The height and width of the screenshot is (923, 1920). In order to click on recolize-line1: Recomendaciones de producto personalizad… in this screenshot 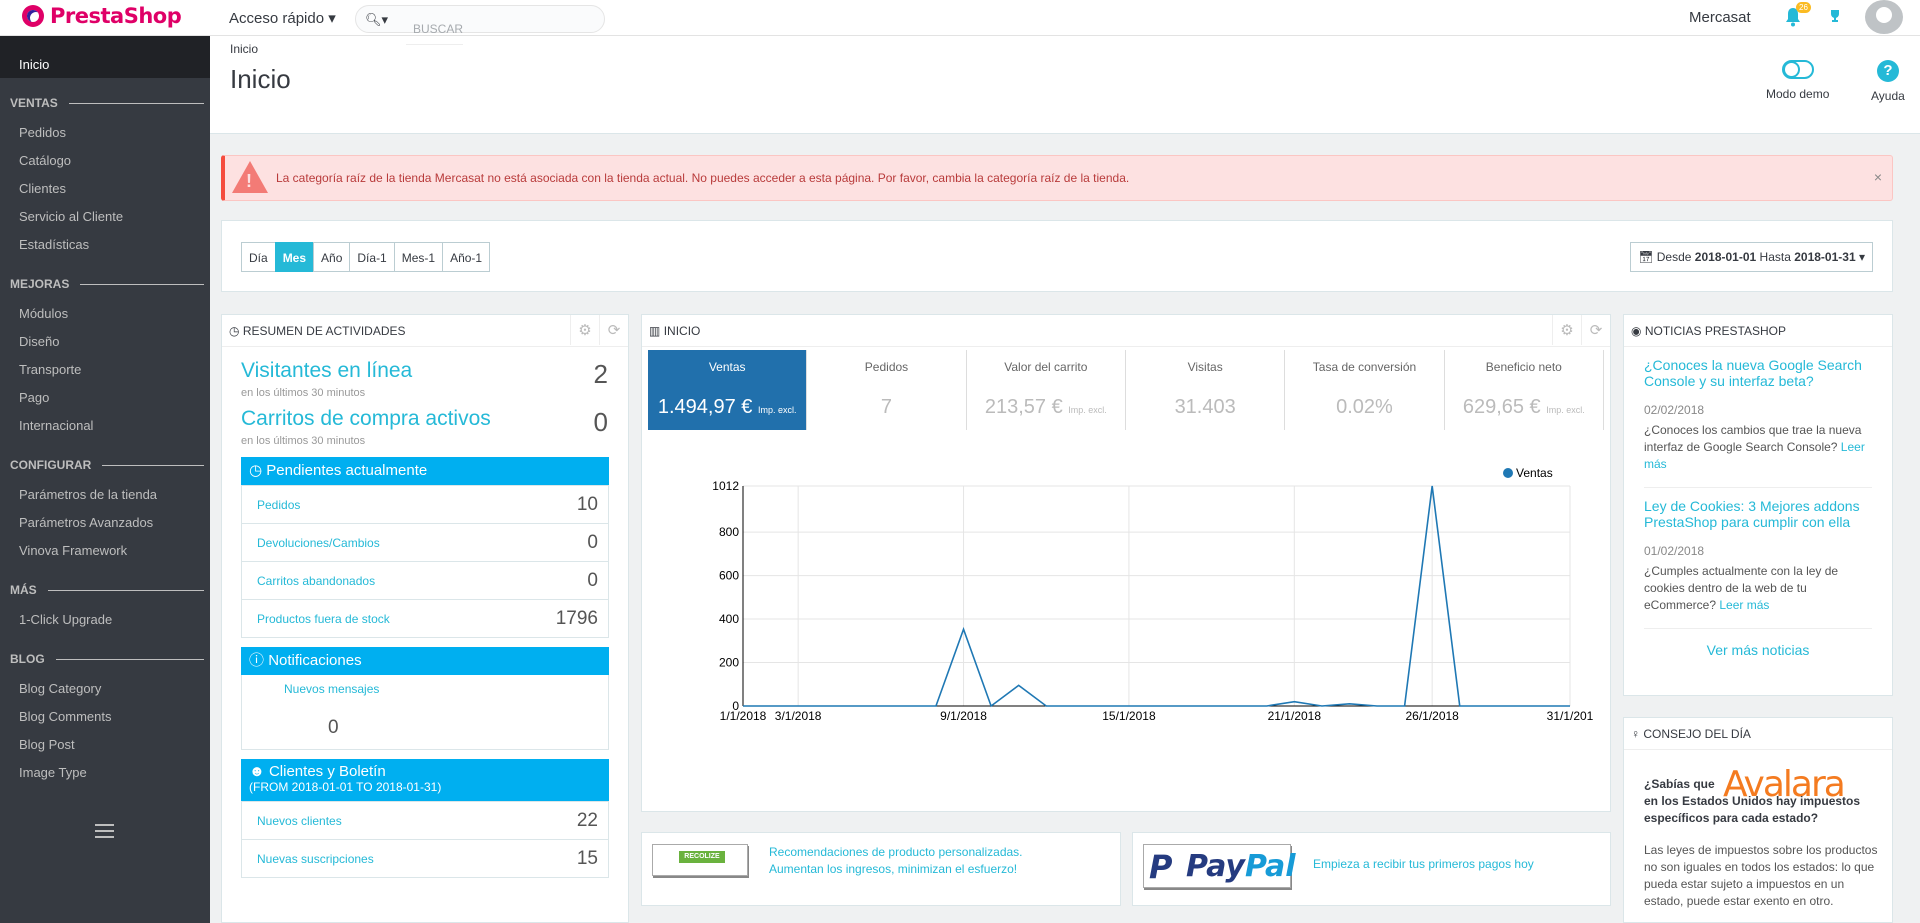, I will do `click(896, 852)`.